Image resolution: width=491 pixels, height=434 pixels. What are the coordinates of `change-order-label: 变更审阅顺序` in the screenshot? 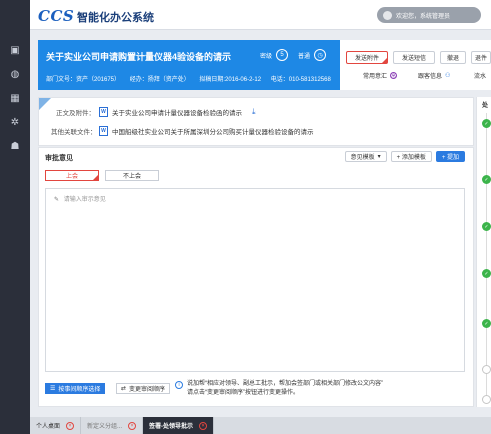 It's located at (147, 390).